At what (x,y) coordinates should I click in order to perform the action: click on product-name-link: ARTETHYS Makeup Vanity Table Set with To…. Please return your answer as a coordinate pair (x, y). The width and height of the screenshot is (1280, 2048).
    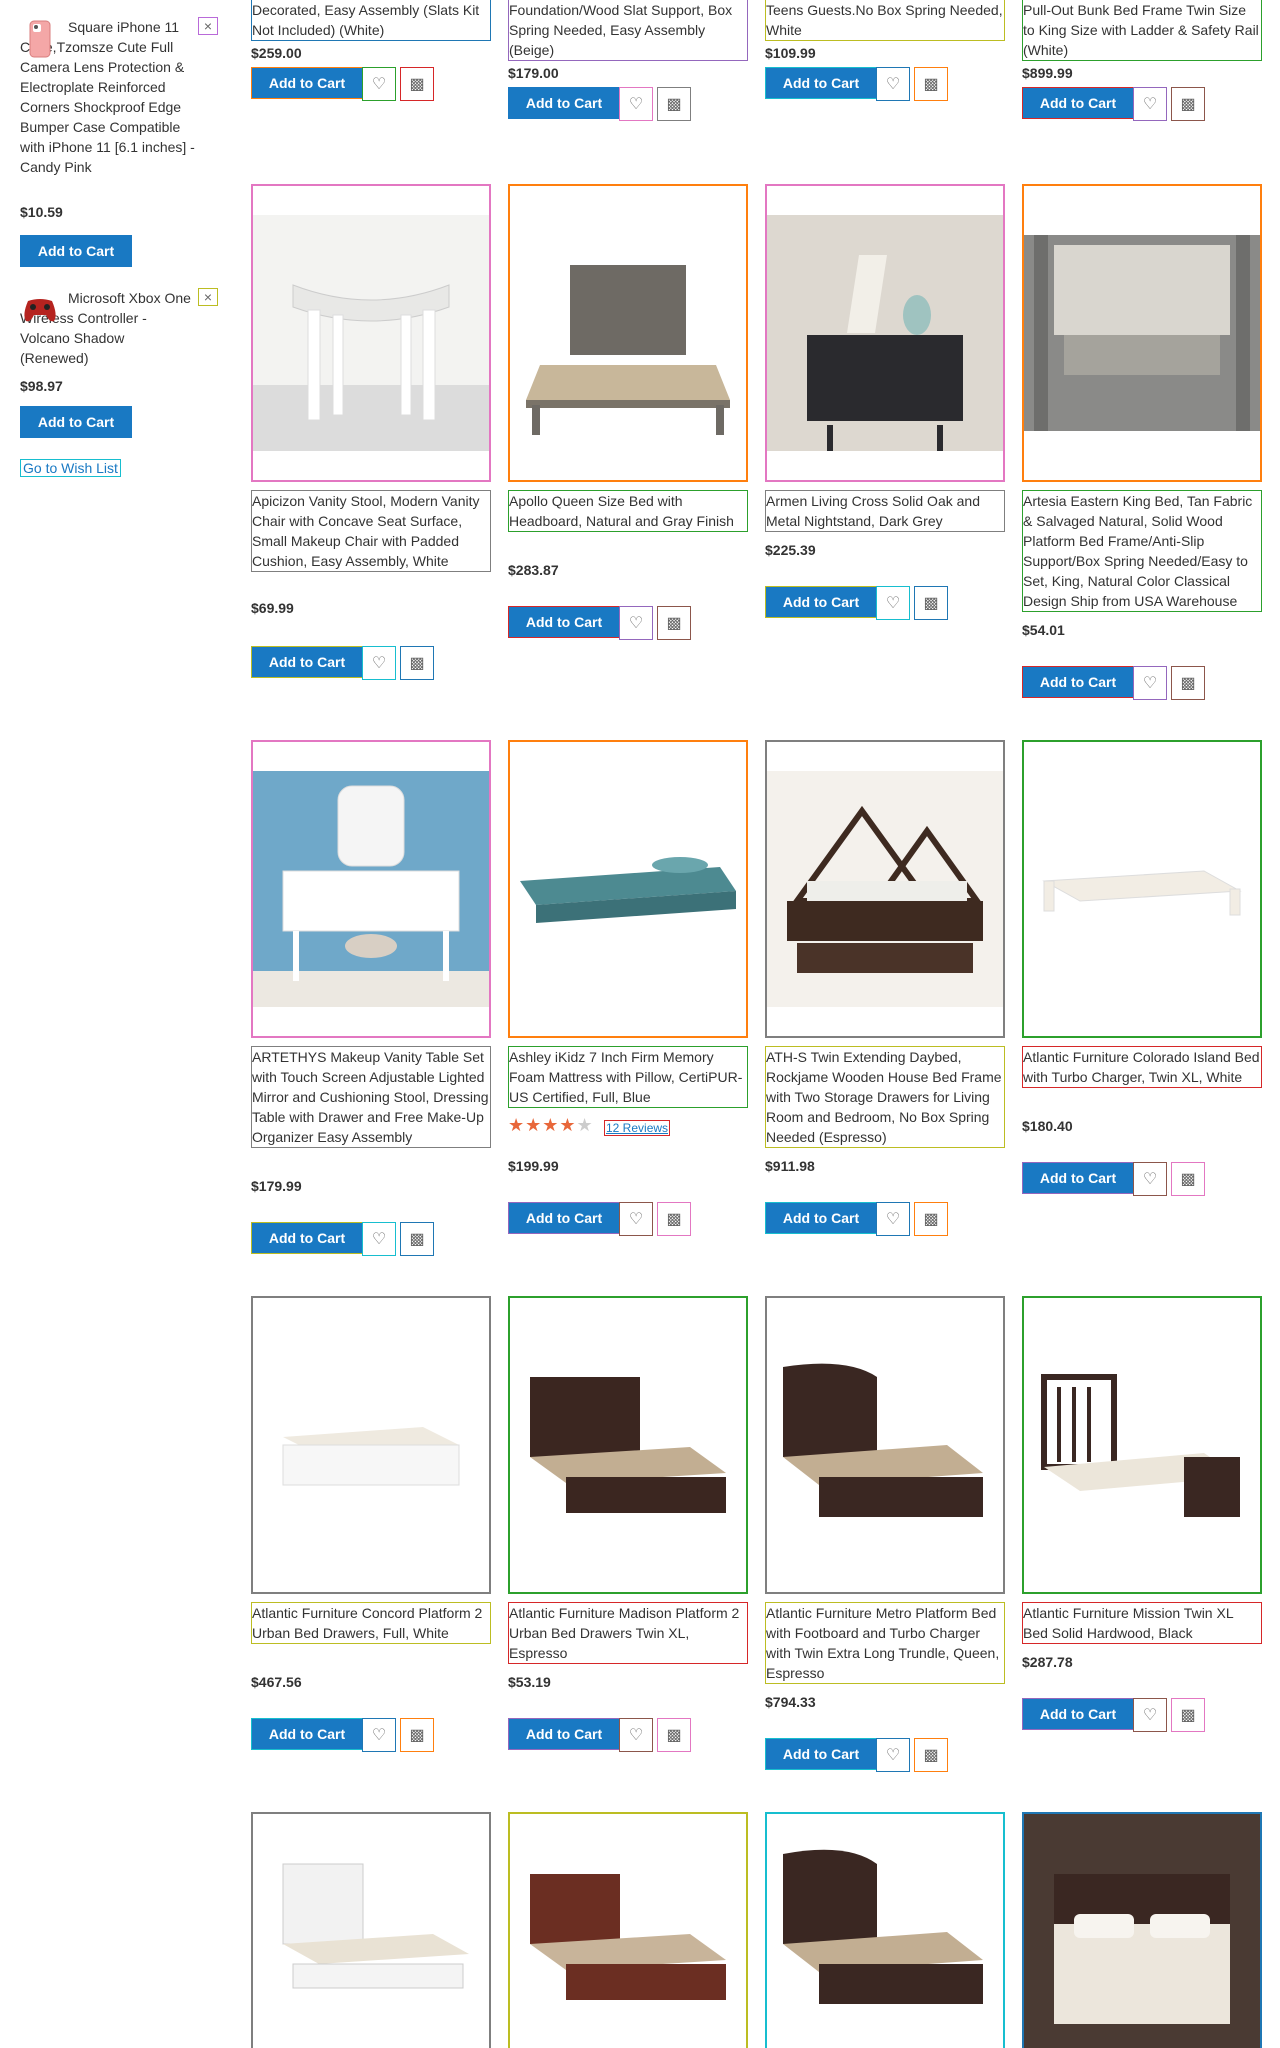
    Looking at the image, I should click on (371, 1097).